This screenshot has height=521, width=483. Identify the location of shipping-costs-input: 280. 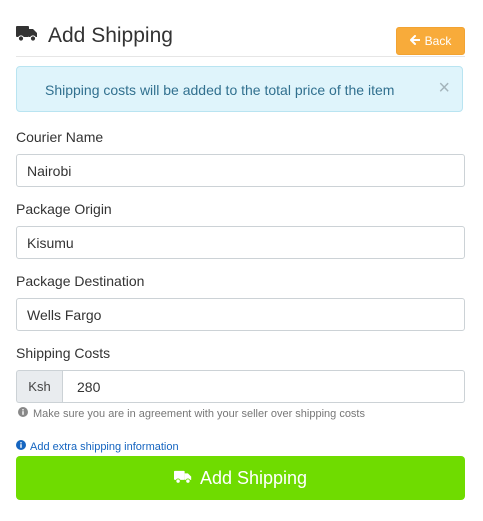
(263, 386).